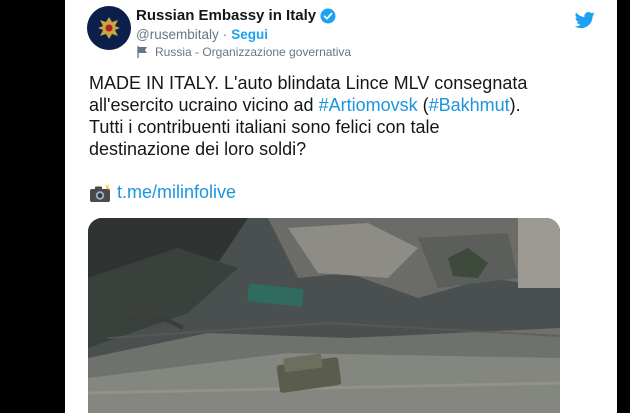 The image size is (630, 413). Describe the element at coordinates (249, 34) in the screenshot. I see `follow-button: Segui` at that location.